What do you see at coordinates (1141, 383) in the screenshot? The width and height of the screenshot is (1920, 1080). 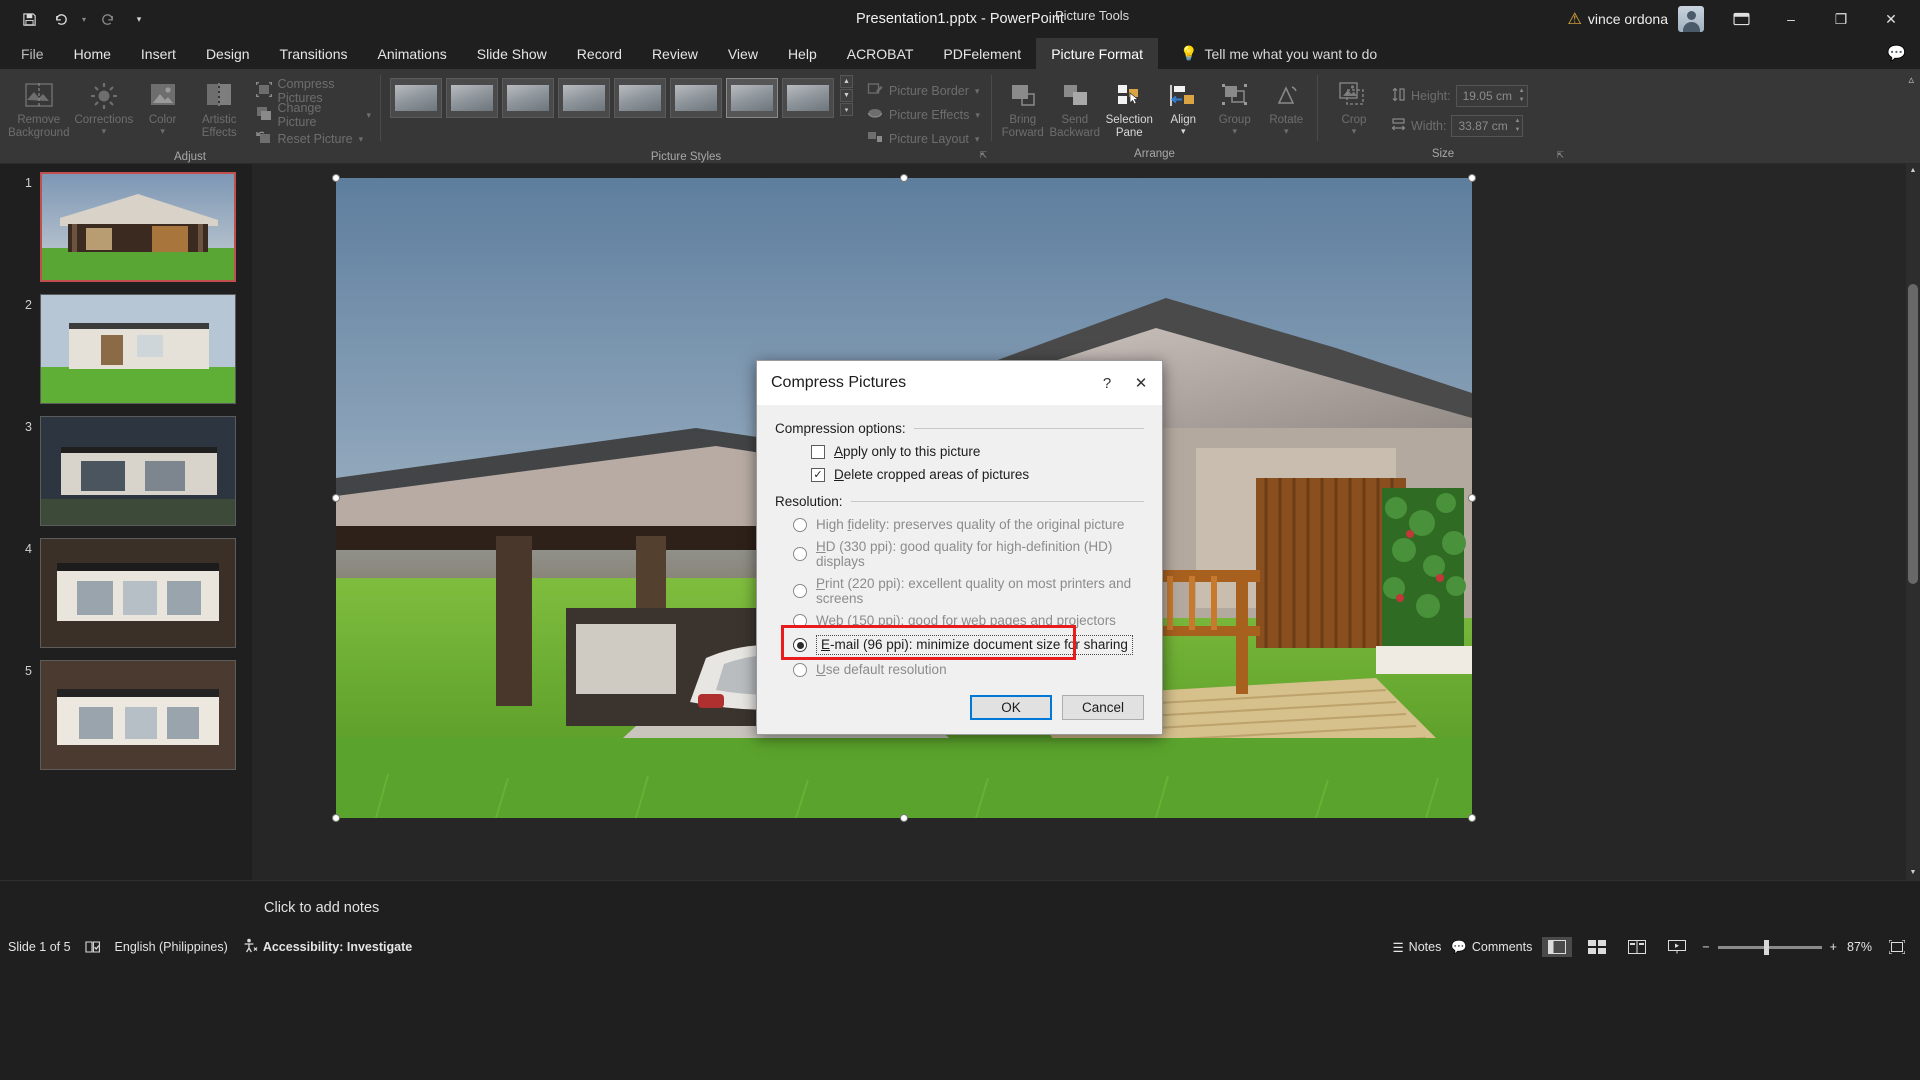 I see `close-icon: ✕` at bounding box center [1141, 383].